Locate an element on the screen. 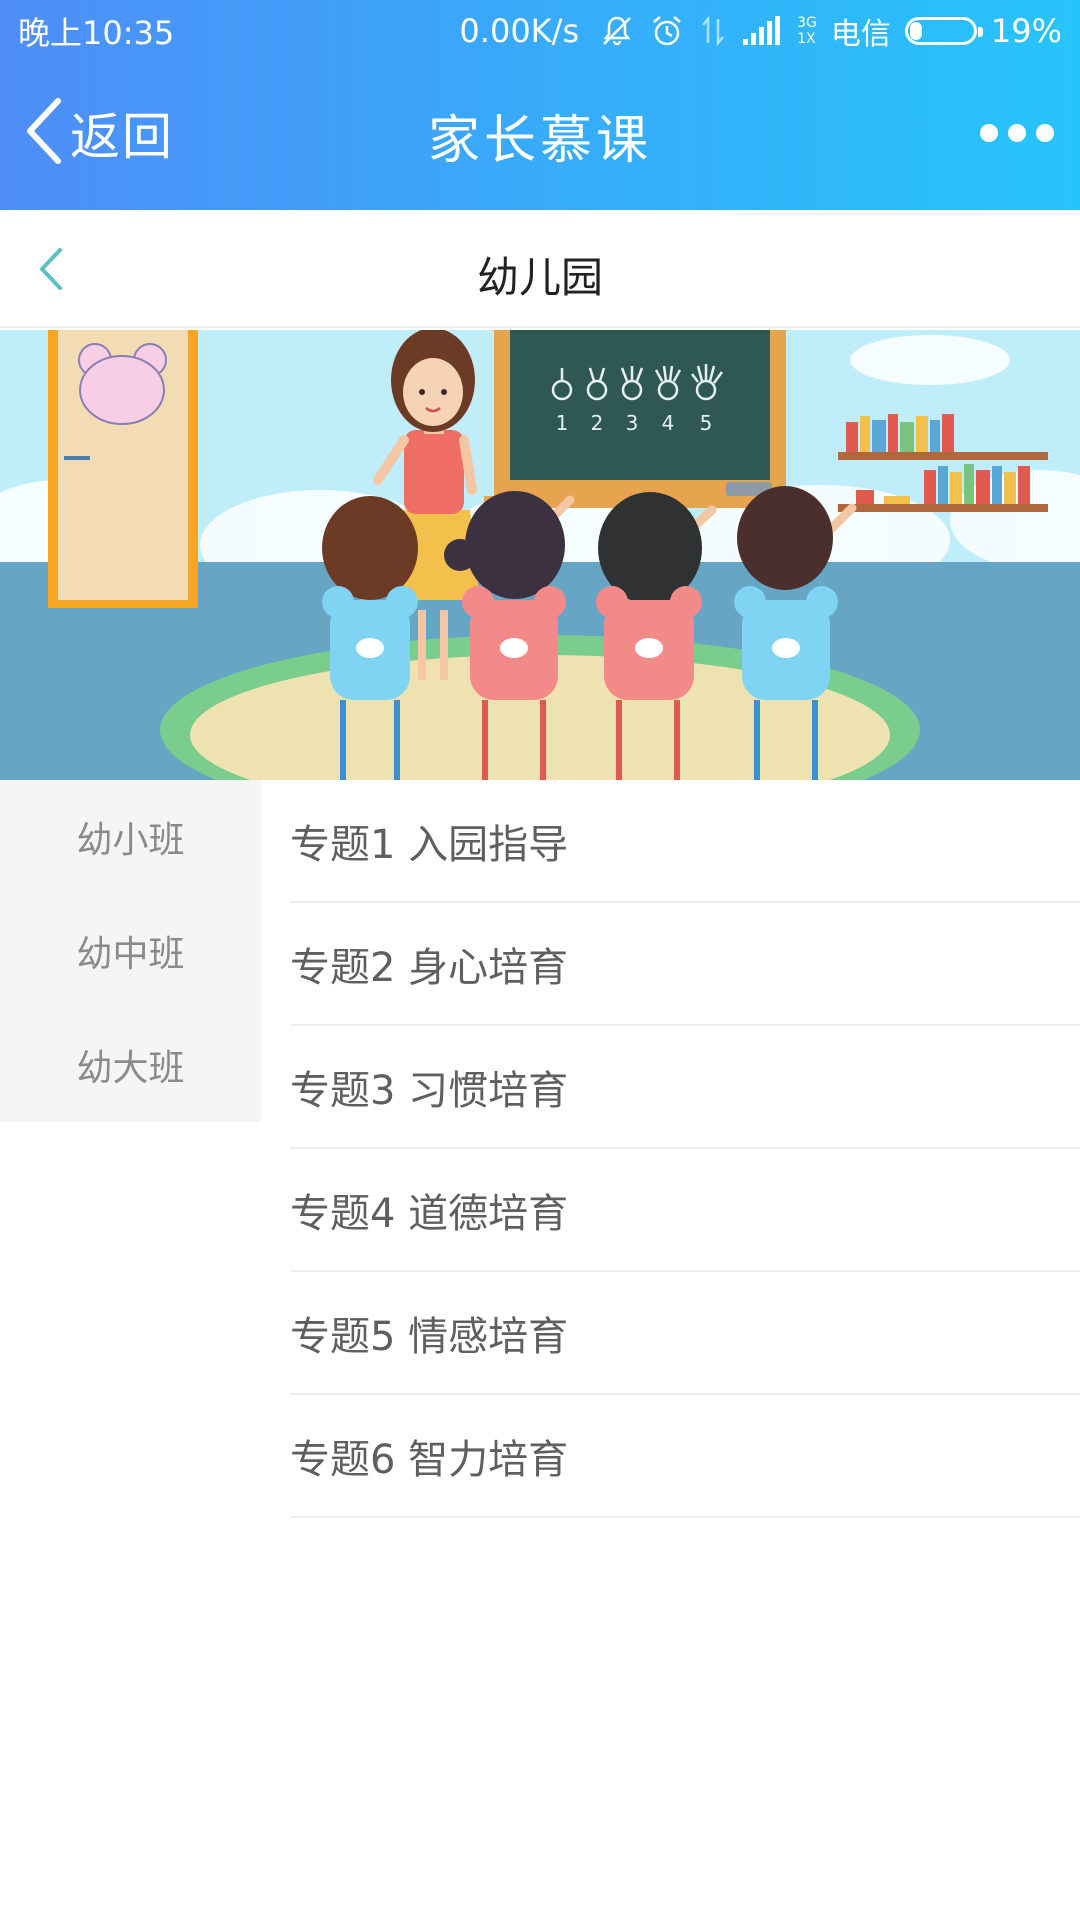  blackboard is located at coordinates (640, 405).